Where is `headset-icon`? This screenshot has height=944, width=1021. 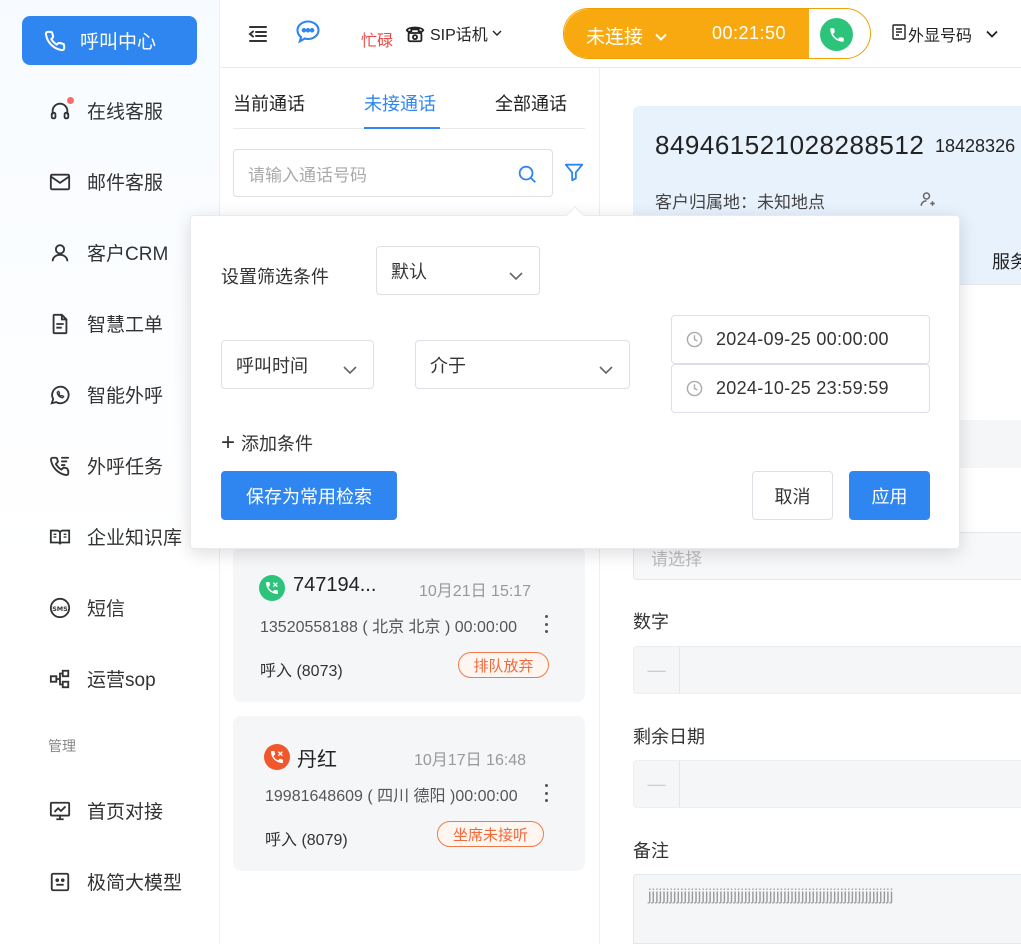 headset-icon is located at coordinates (61, 109).